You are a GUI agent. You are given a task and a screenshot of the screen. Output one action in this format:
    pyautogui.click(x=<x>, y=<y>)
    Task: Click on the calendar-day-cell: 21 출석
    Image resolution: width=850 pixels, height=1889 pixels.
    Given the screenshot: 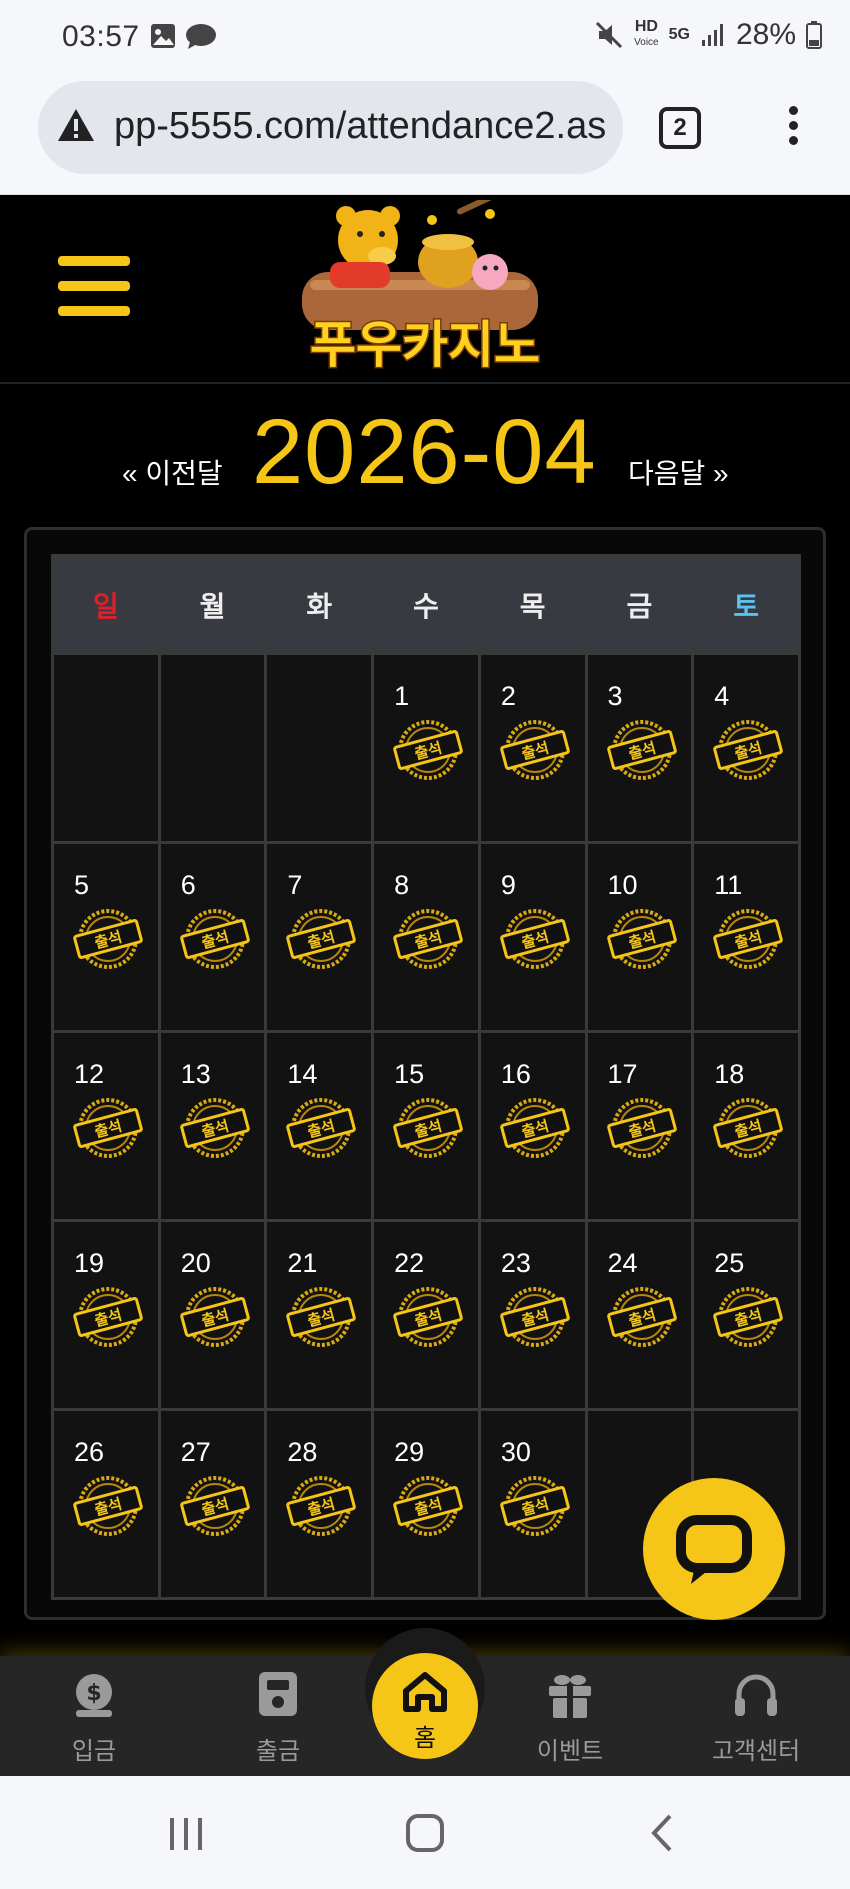 What is the action you would take?
    pyautogui.click(x=319, y=1315)
    